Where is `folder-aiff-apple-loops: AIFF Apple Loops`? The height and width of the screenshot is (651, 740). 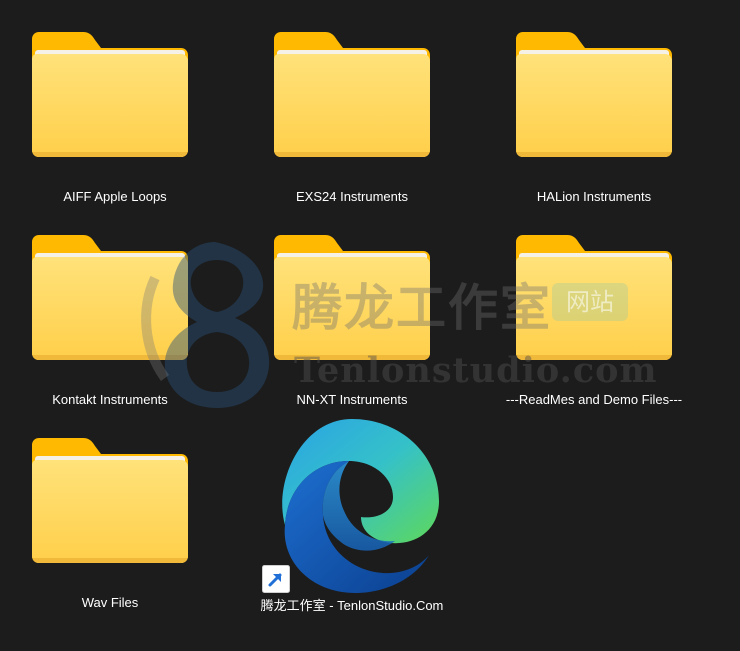
folder-aiff-apple-loops: AIFF Apple Loops is located at coordinates (115, 107).